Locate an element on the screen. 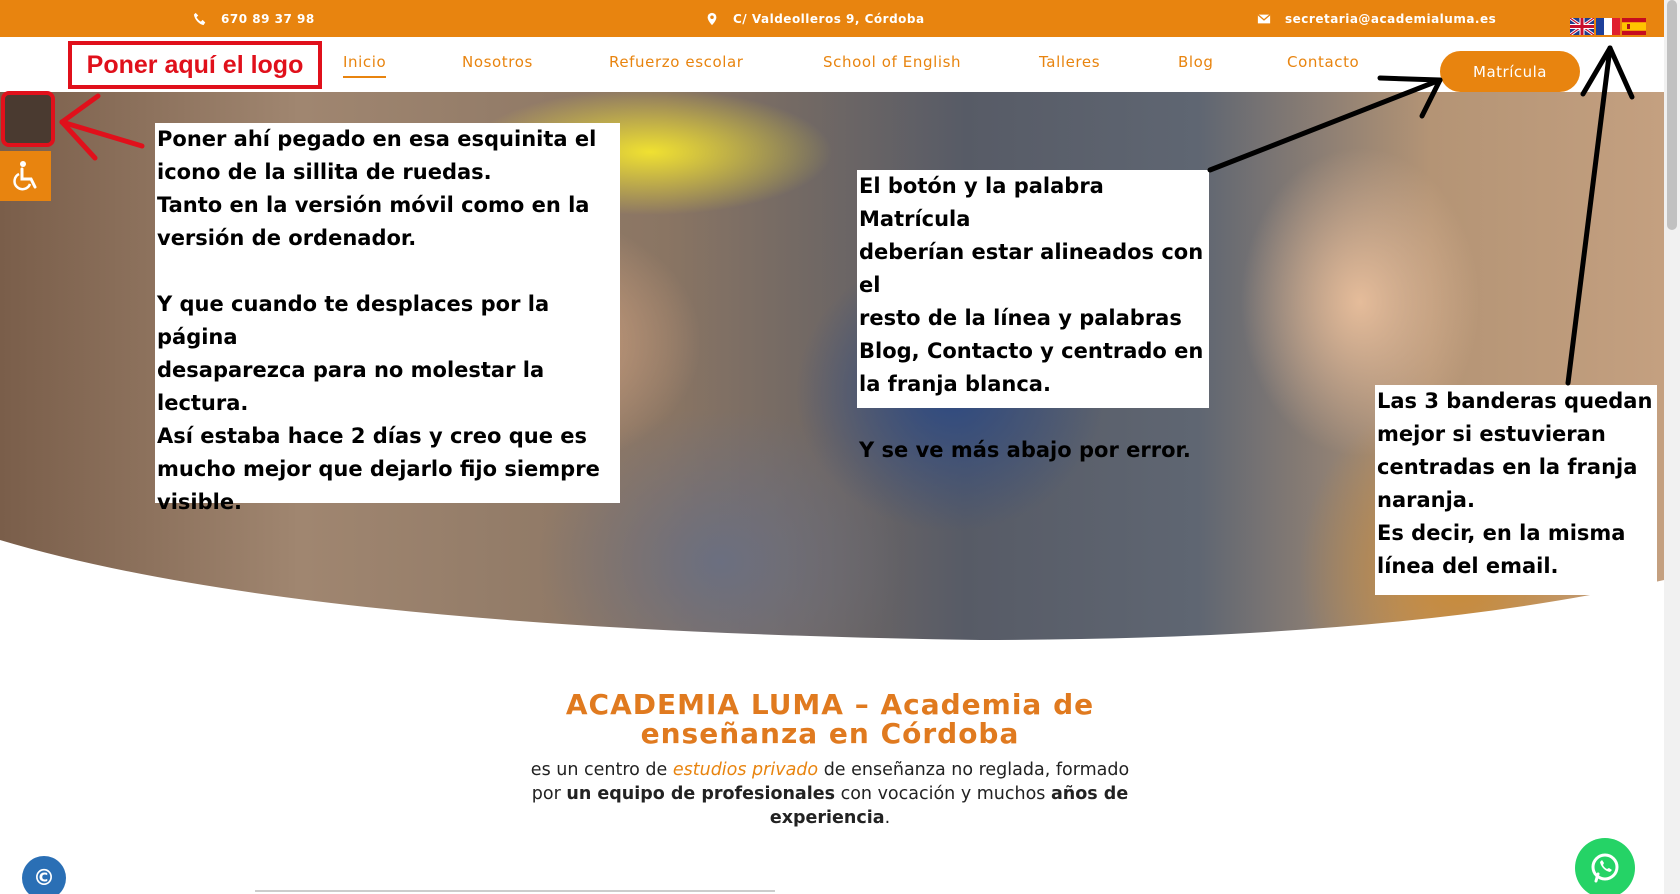 Image resolution: width=1680 pixels, height=894 pixels. accessibility-button is located at coordinates (25, 176).